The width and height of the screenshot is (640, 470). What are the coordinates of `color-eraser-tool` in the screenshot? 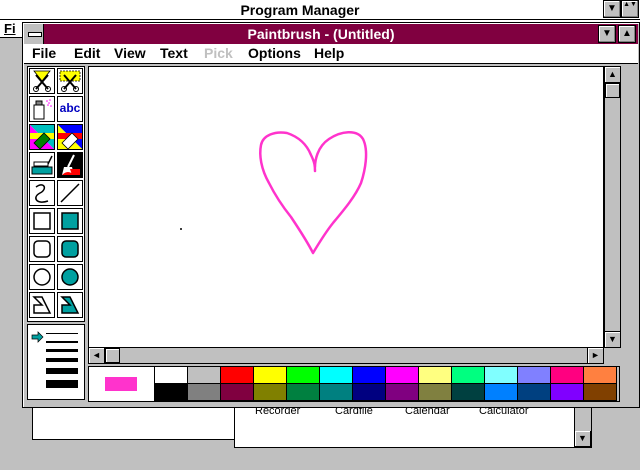 It's located at (42, 137).